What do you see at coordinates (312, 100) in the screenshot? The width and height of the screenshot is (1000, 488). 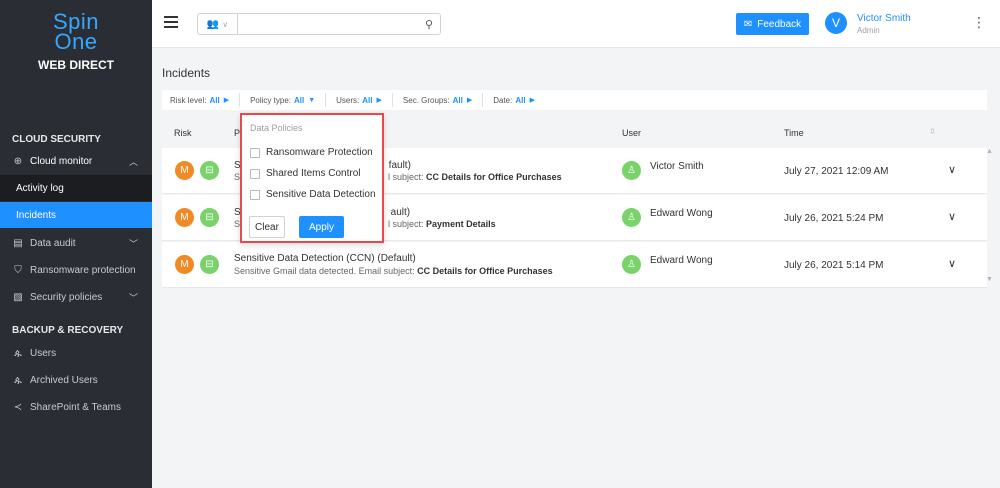 I see `caret-down-icon: ▼` at bounding box center [312, 100].